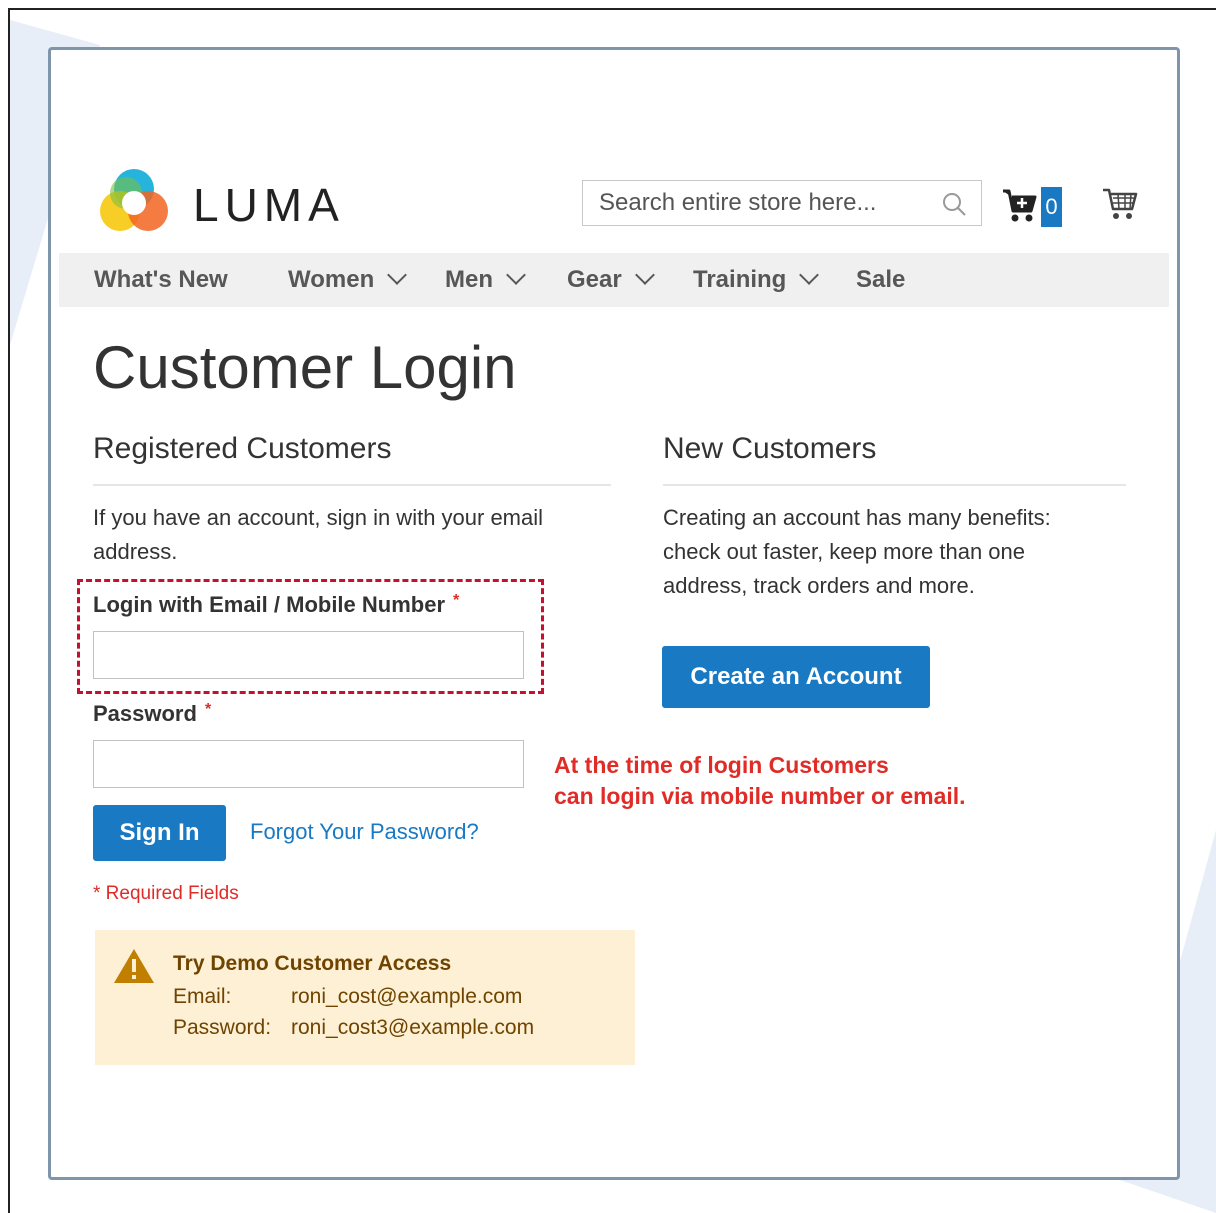 This screenshot has width=1216, height=1213. I want to click on nav-item-whats-new: What's New, so click(161, 280).